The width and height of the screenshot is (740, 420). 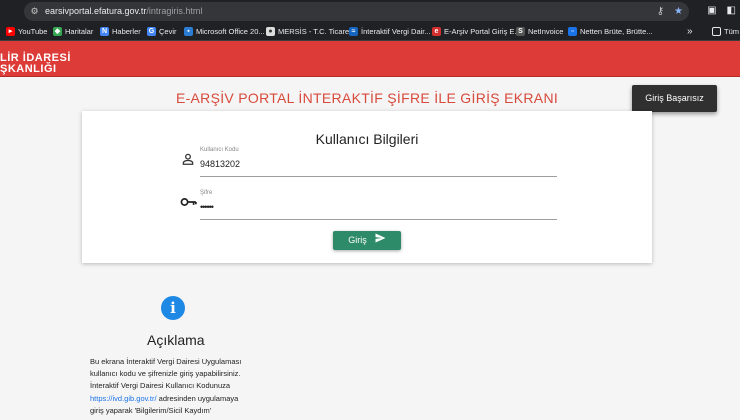 I want to click on bookmark-cevir: G Çevir, so click(x=162, y=31).